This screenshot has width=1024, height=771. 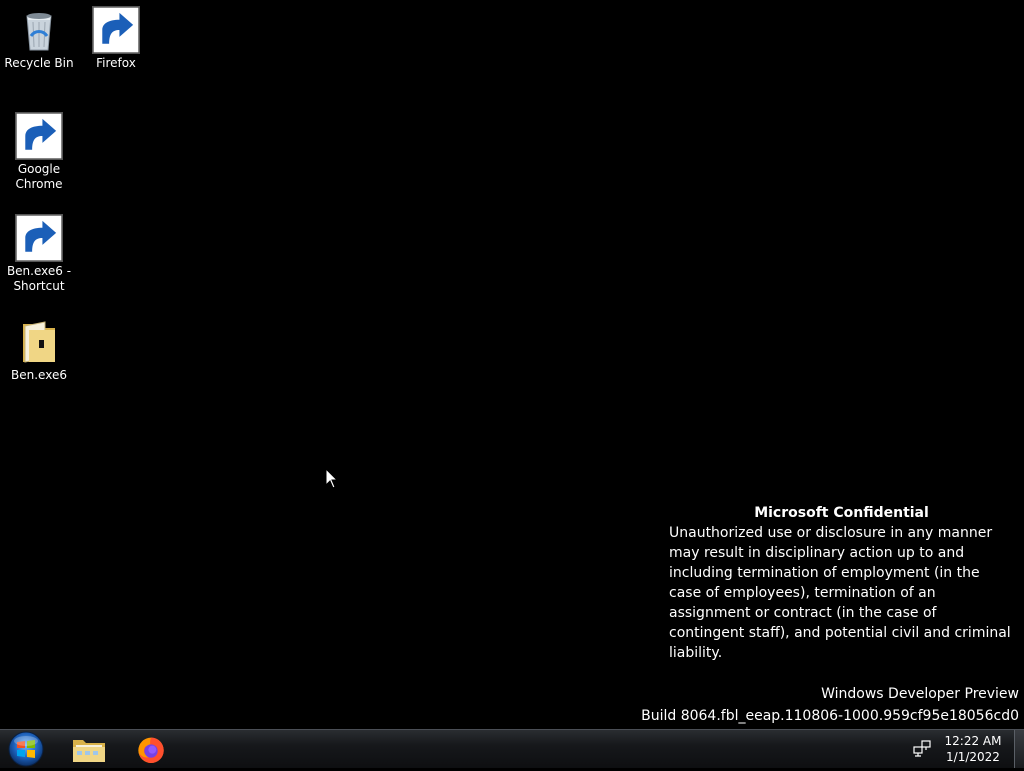 I want to click on desktop-icon-ben-exe6-shortcut: Ben.exe6 - Shortcut, so click(x=39, y=254).